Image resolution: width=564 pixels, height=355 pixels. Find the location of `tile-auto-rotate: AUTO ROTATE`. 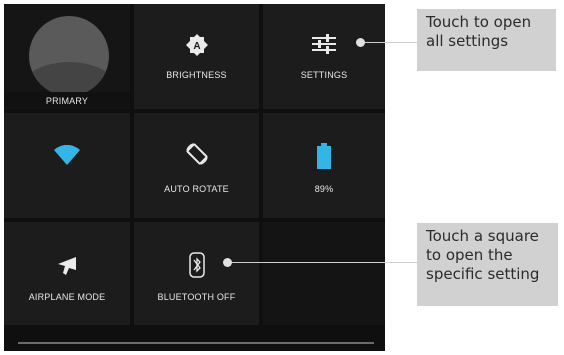

tile-auto-rotate: AUTO ROTATE is located at coordinates (196, 165).